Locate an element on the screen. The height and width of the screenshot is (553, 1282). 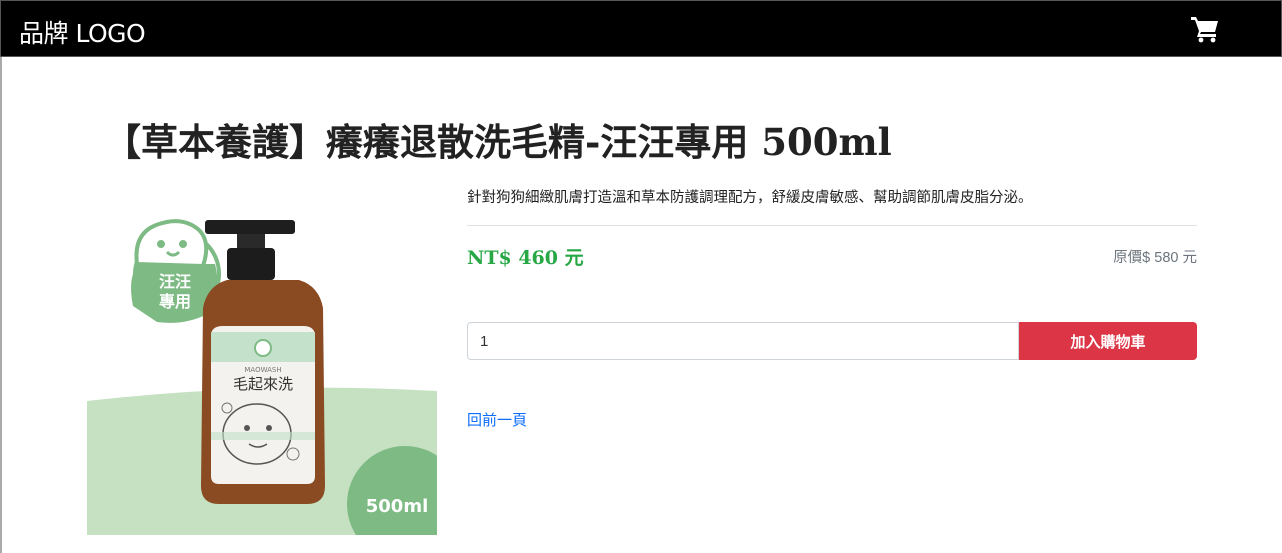
divider is located at coordinates (832, 225).